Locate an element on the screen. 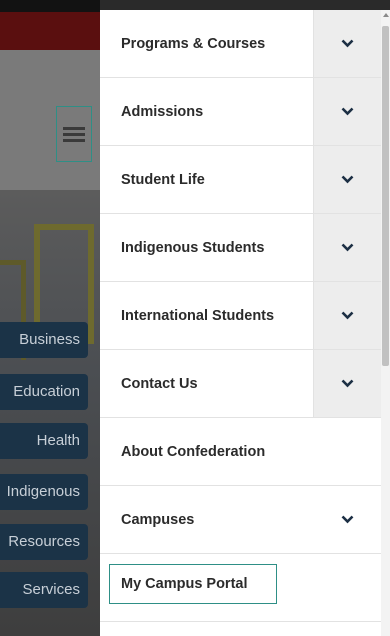  menu-item-about-confederation: About Confederation is located at coordinates (240, 452).